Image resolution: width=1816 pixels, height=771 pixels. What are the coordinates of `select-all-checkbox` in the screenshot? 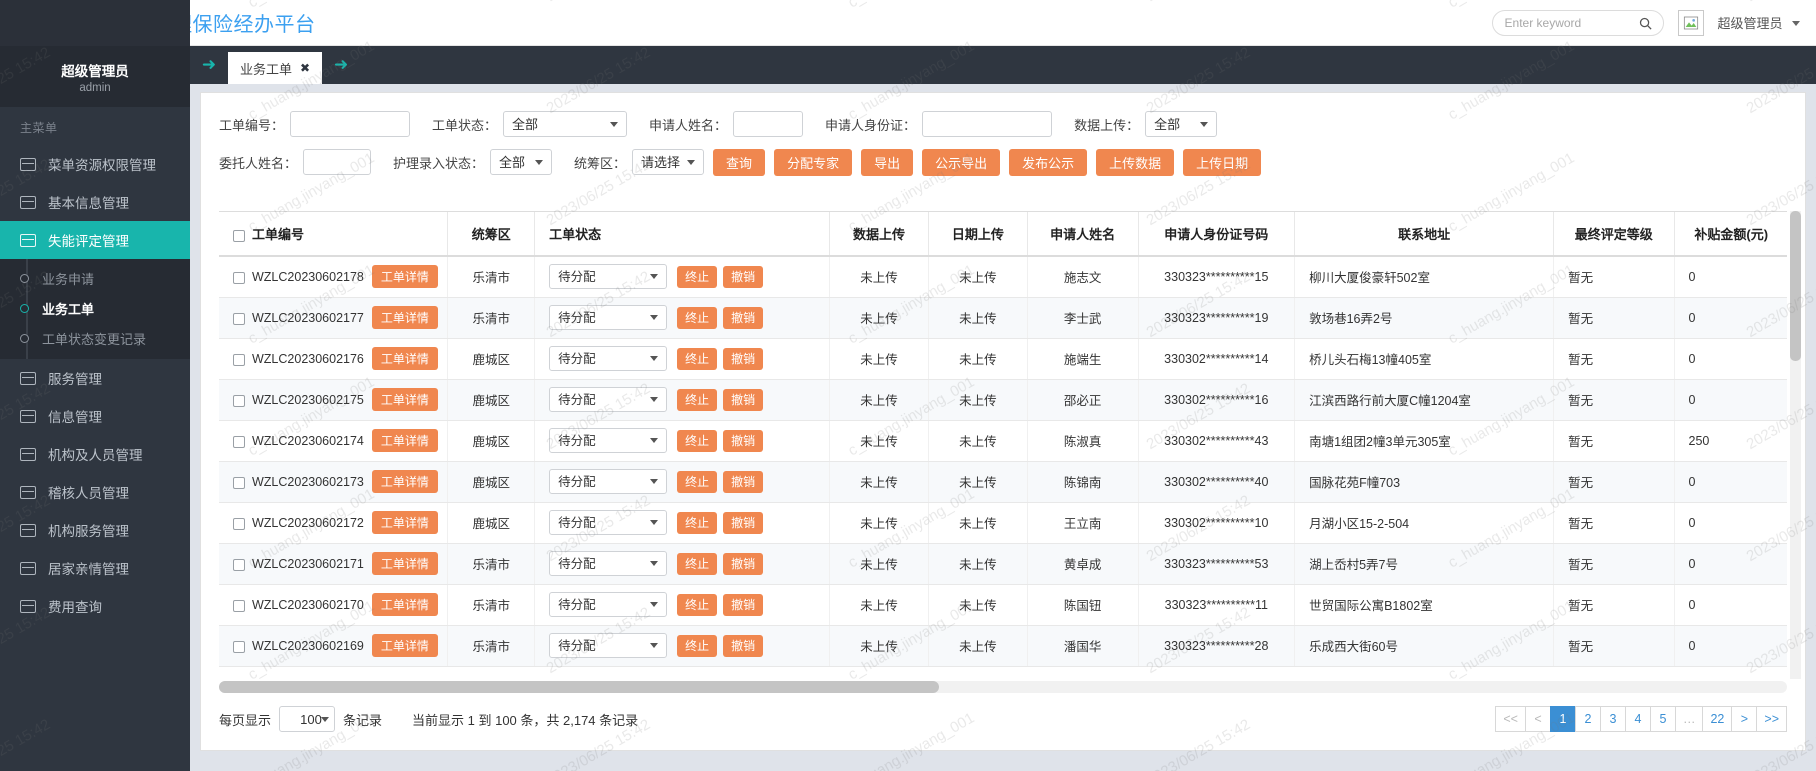 It's located at (239, 235).